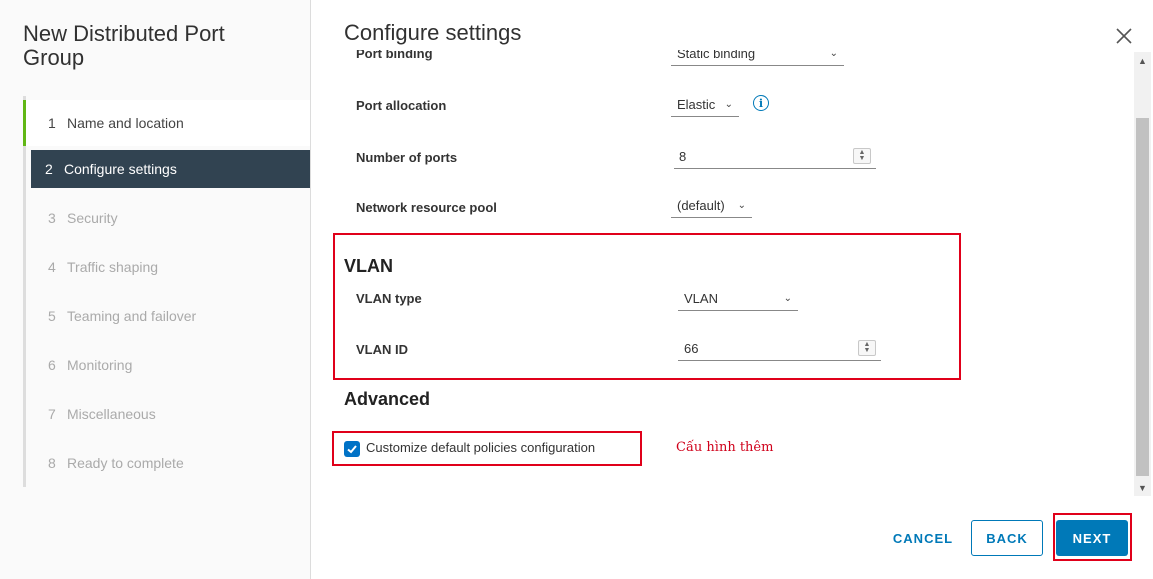 The height and width of the screenshot is (579, 1153). Describe the element at coordinates (701, 205) in the screenshot. I see `network-resource-pool-value: (default)` at that location.